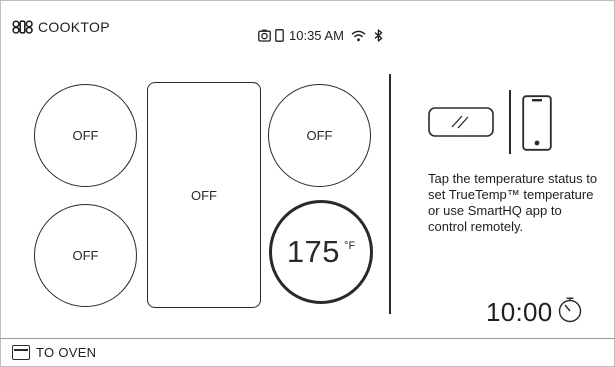 The height and width of the screenshot is (367, 615). Describe the element at coordinates (279, 35) in the screenshot. I see `phone-status-icon` at that location.